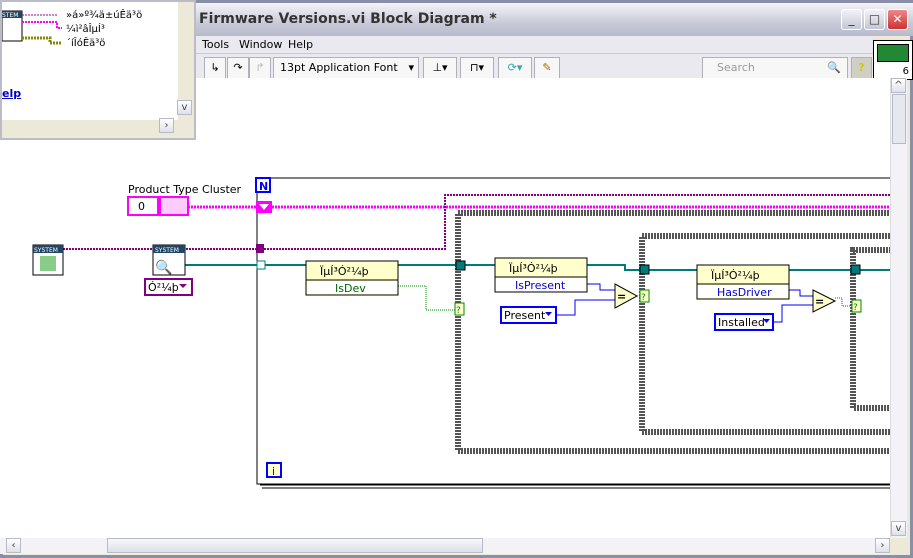  I want to click on property-node-ispresent: ÏµÍ³Ó²¼þ IsPresent, so click(541, 275).